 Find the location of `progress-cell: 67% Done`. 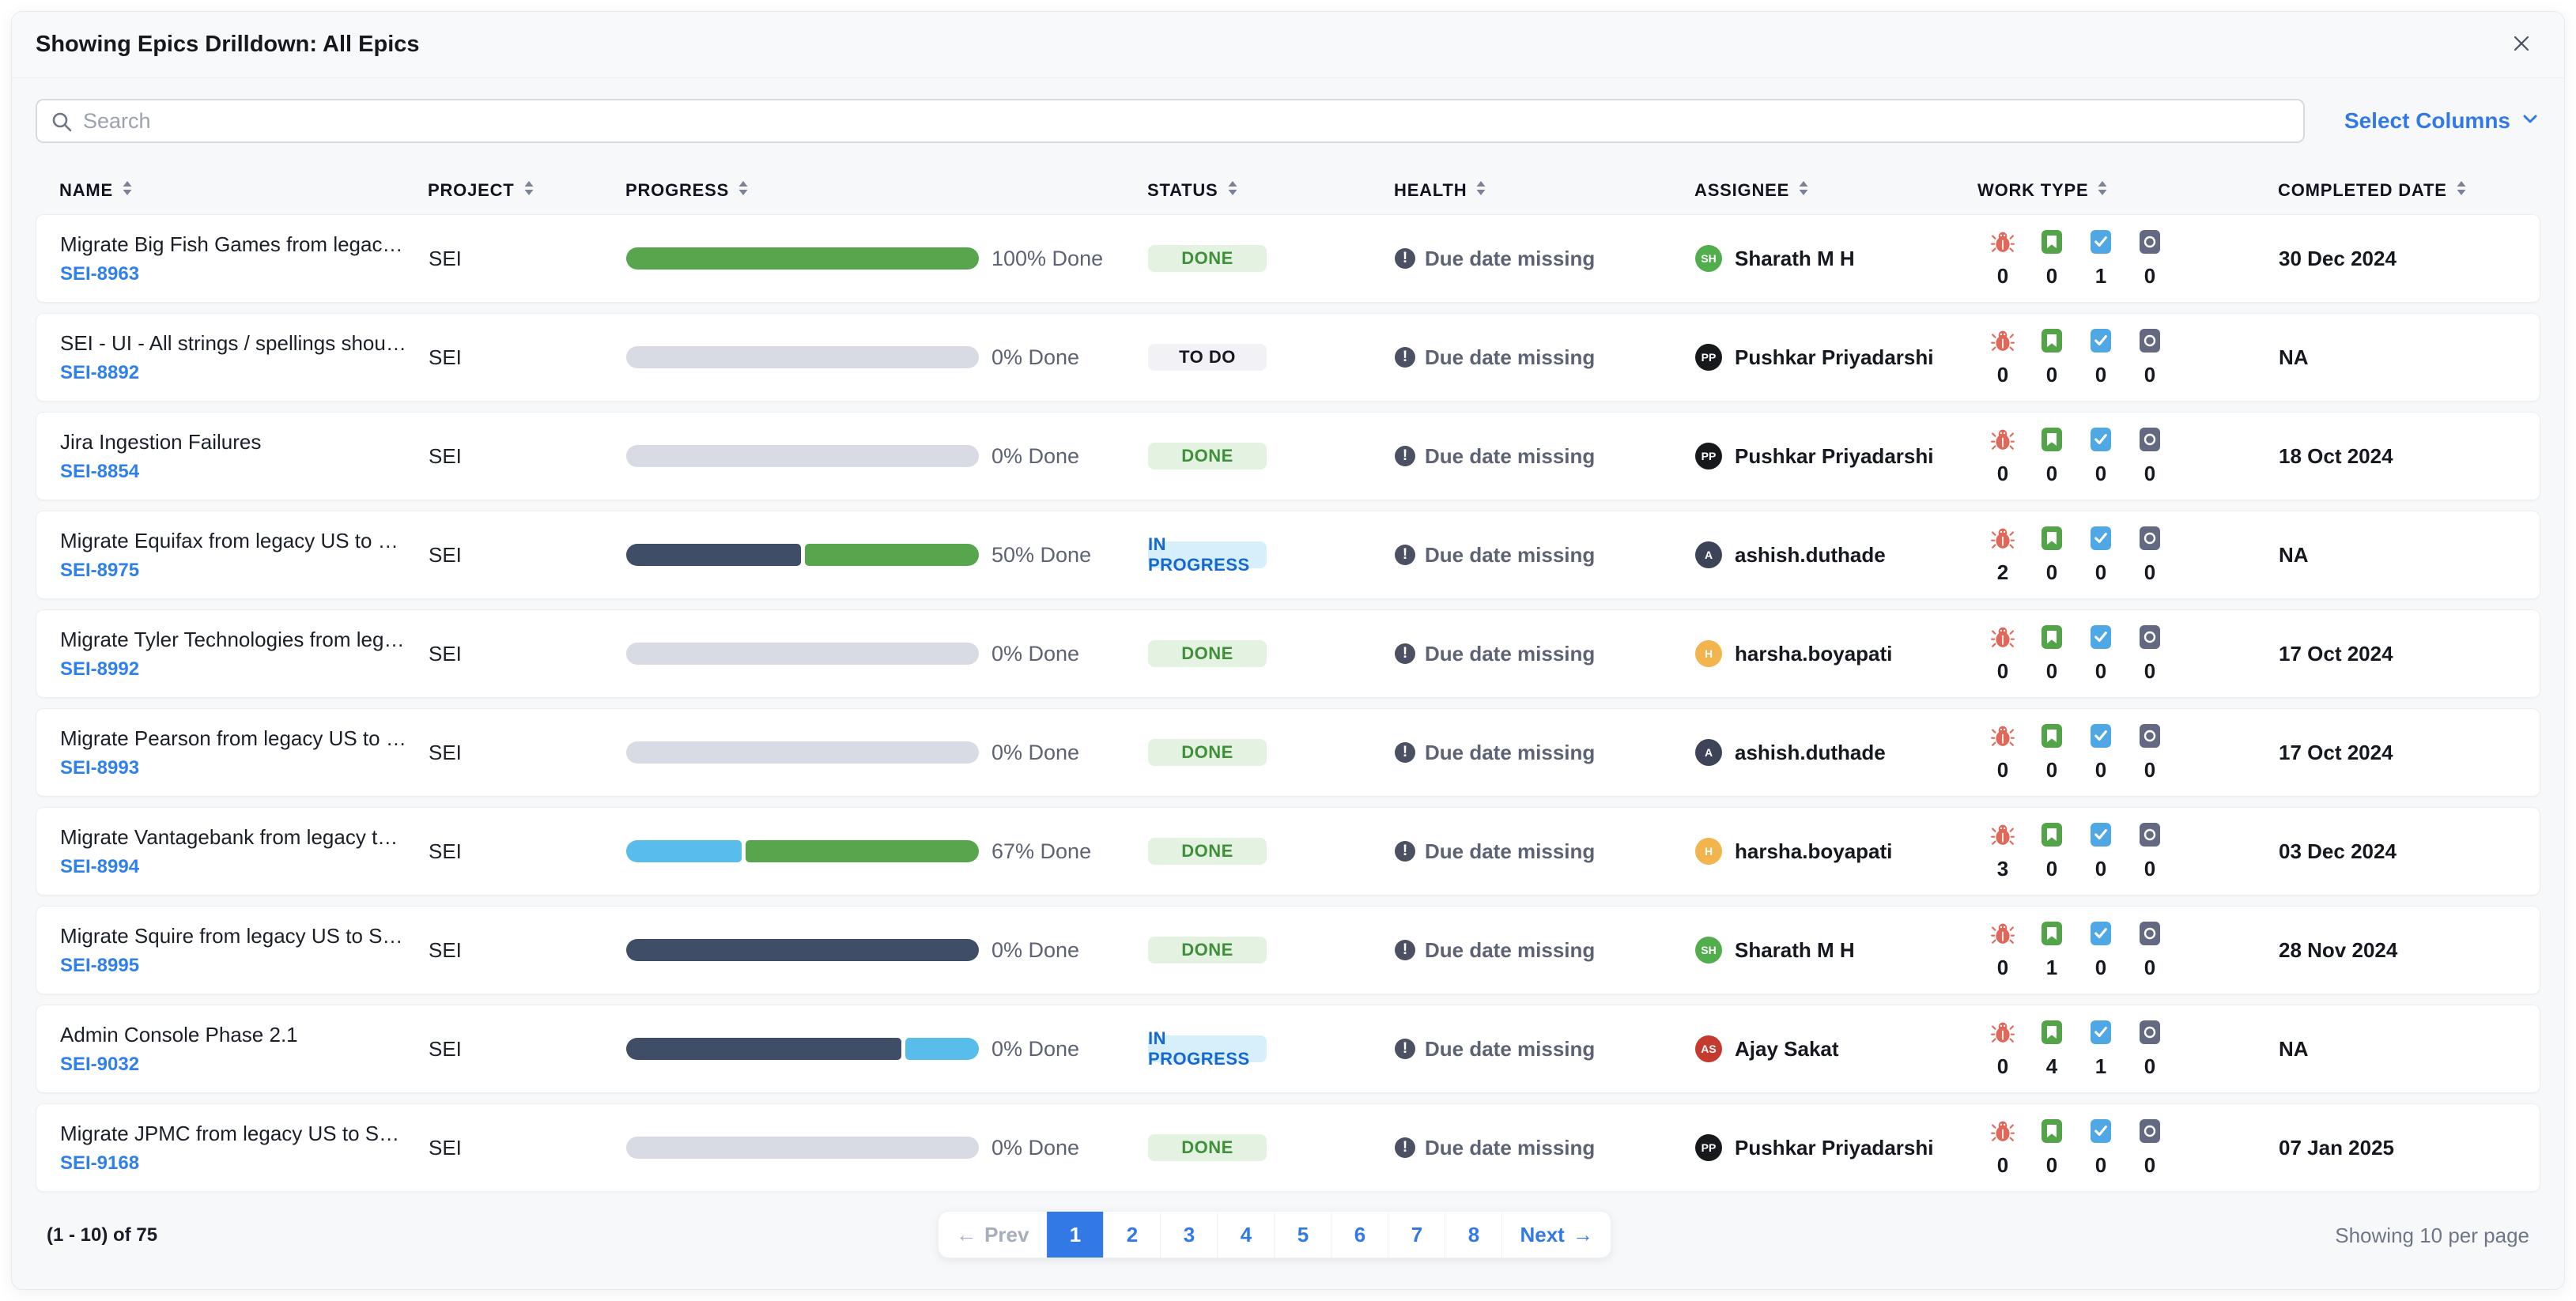

progress-cell: 67% Done is located at coordinates (887, 851).